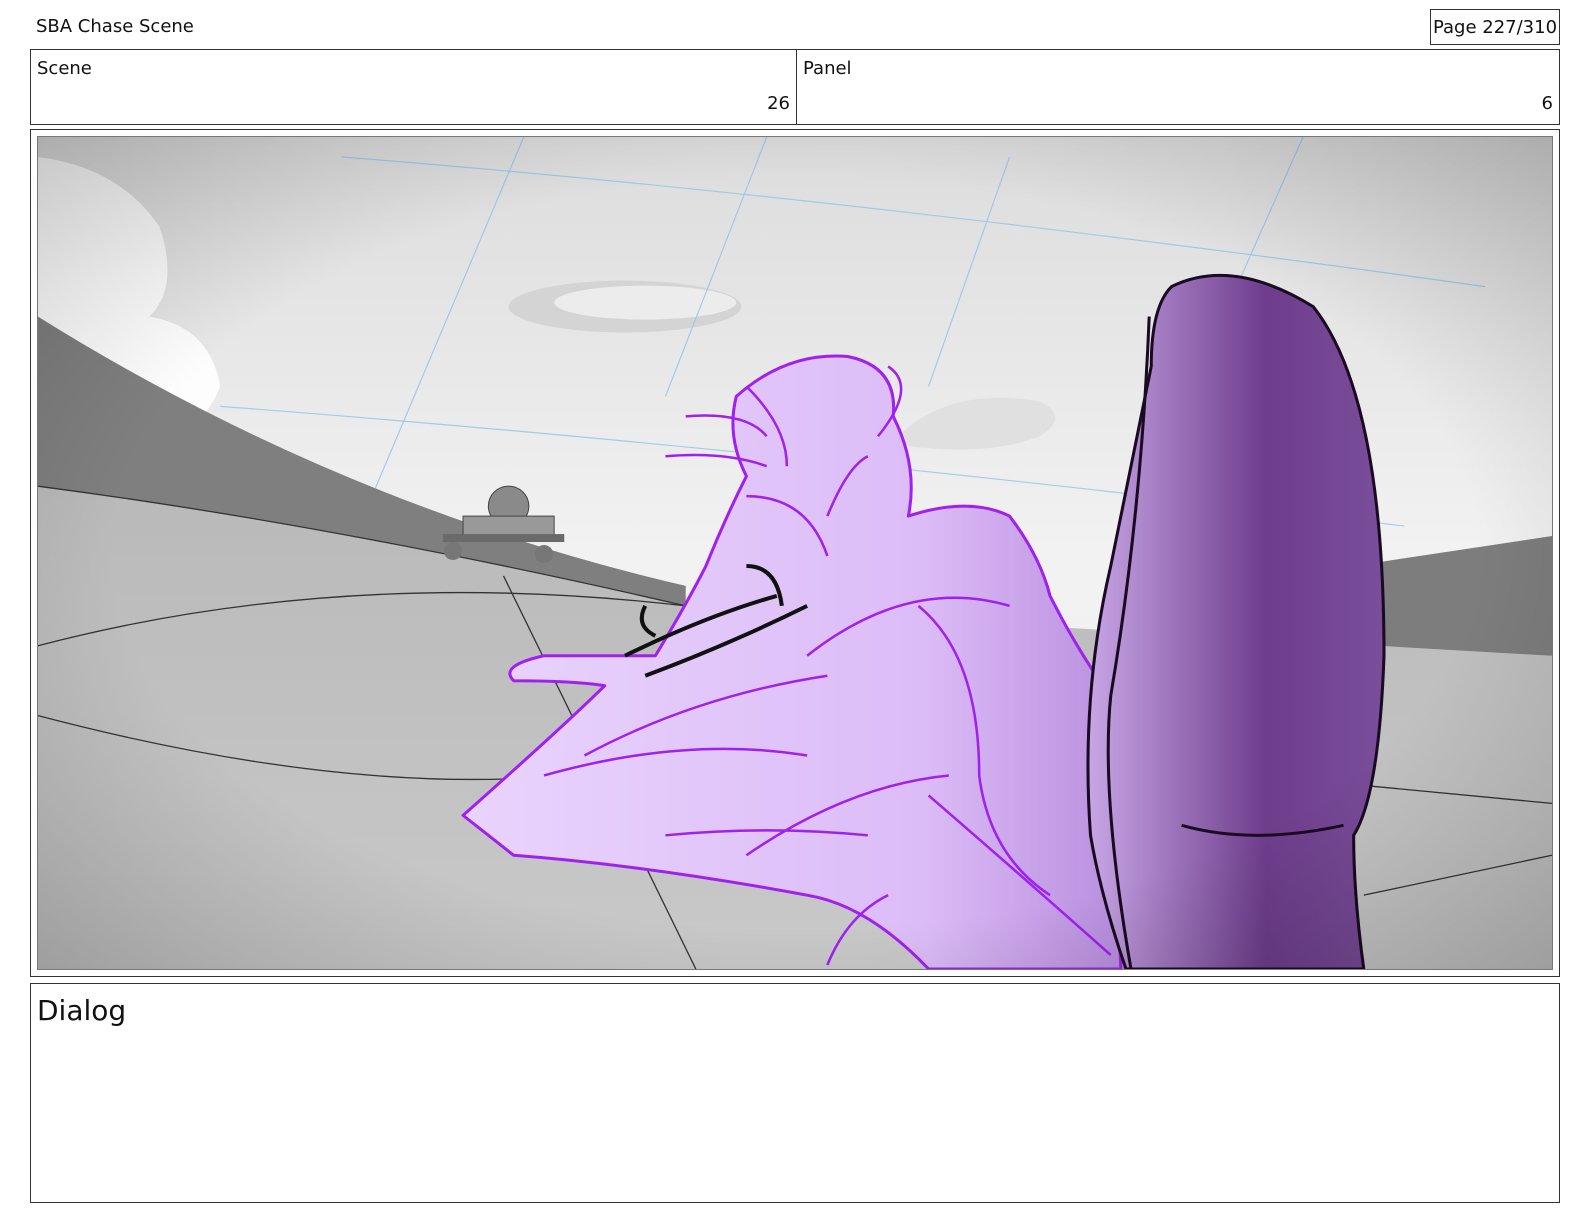  What do you see at coordinates (1178, 87) in the screenshot?
I see `panel-cell: Panel 6` at bounding box center [1178, 87].